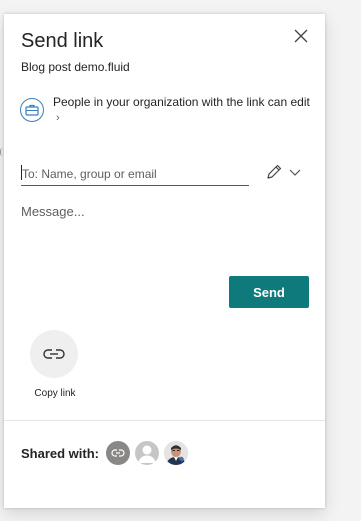 The image size is (361, 521). What do you see at coordinates (75, 67) in the screenshot?
I see `file-name: Blog post demo.fluid` at bounding box center [75, 67].